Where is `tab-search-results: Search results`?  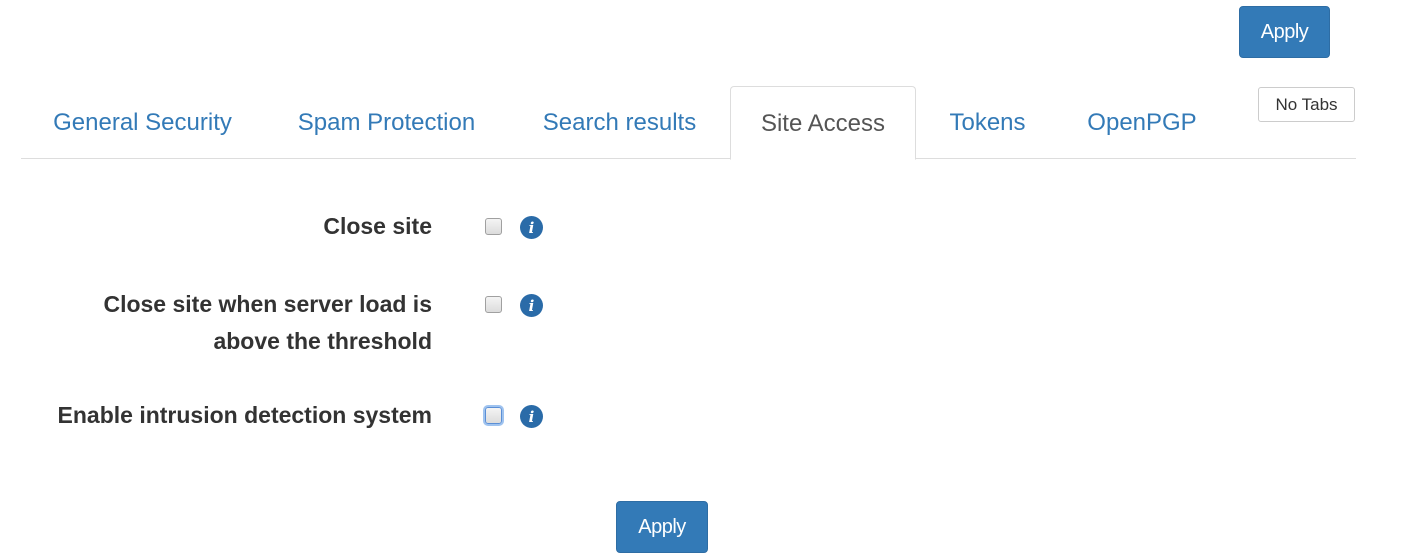 tab-search-results: Search results is located at coordinates (619, 122).